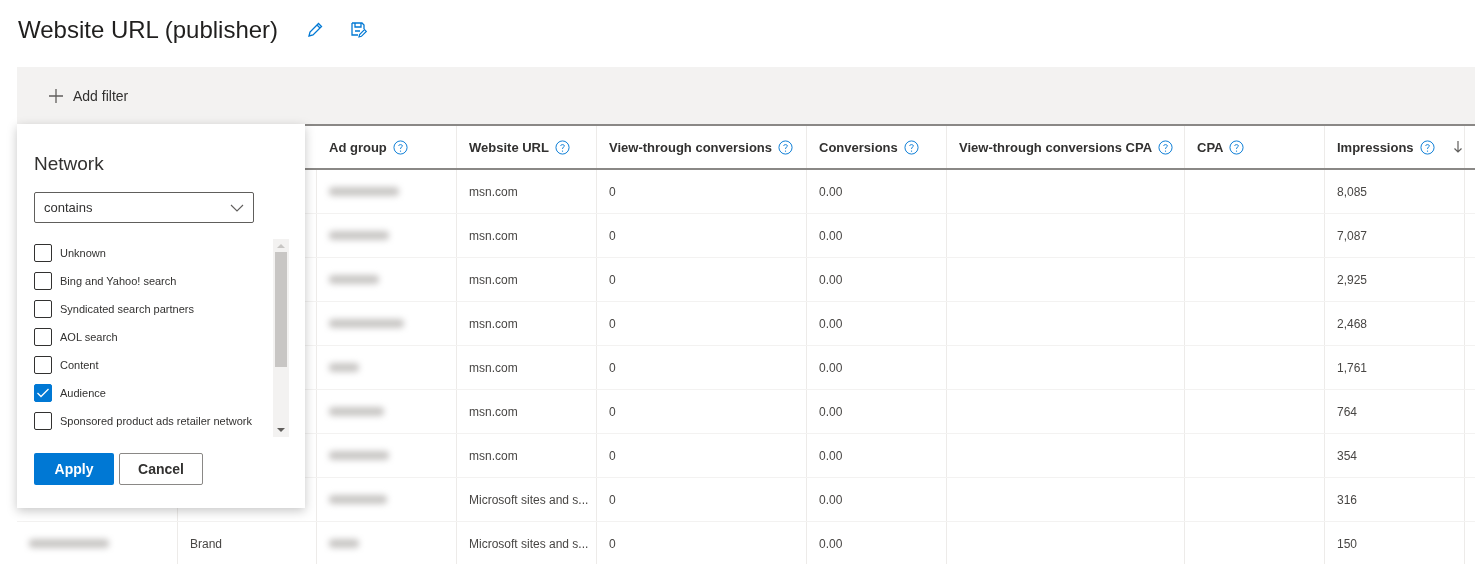 The height and width of the screenshot is (564, 1475). I want to click on sort-down-arrow-icon, so click(1457, 147).